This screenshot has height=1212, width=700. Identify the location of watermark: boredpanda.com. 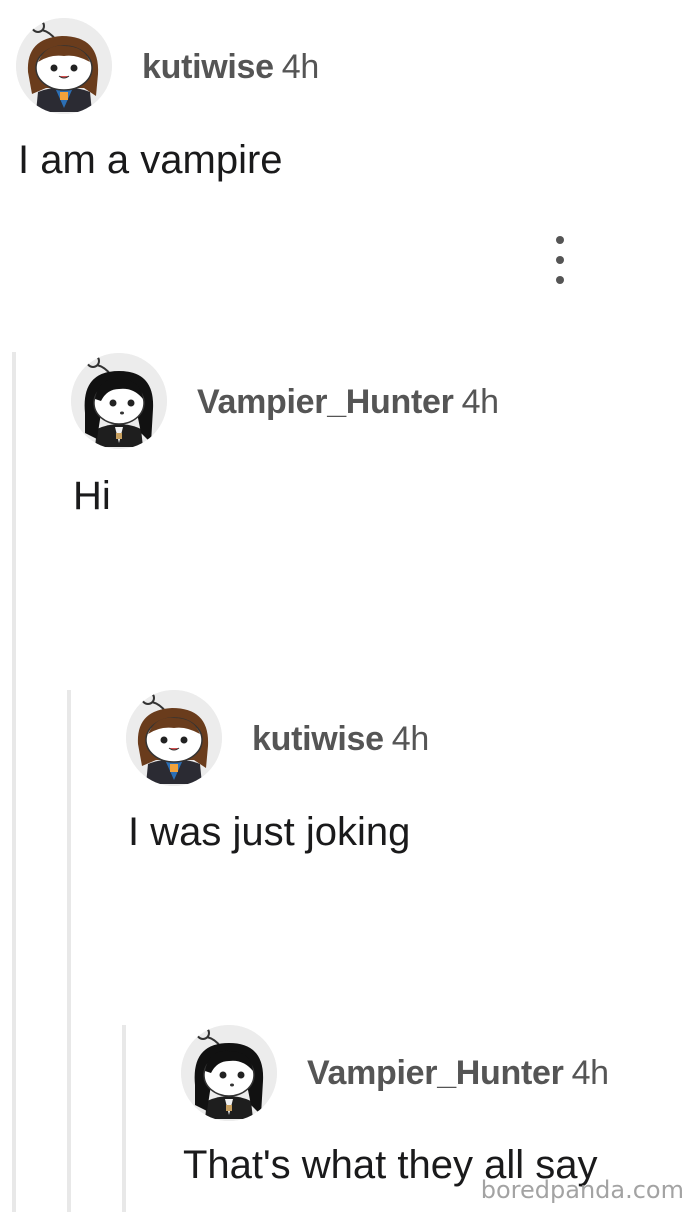
(582, 1190).